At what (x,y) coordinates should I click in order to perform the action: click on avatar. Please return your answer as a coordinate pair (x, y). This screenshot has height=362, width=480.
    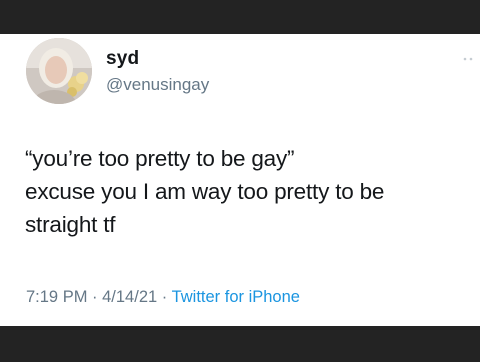
    Looking at the image, I should click on (59, 71).